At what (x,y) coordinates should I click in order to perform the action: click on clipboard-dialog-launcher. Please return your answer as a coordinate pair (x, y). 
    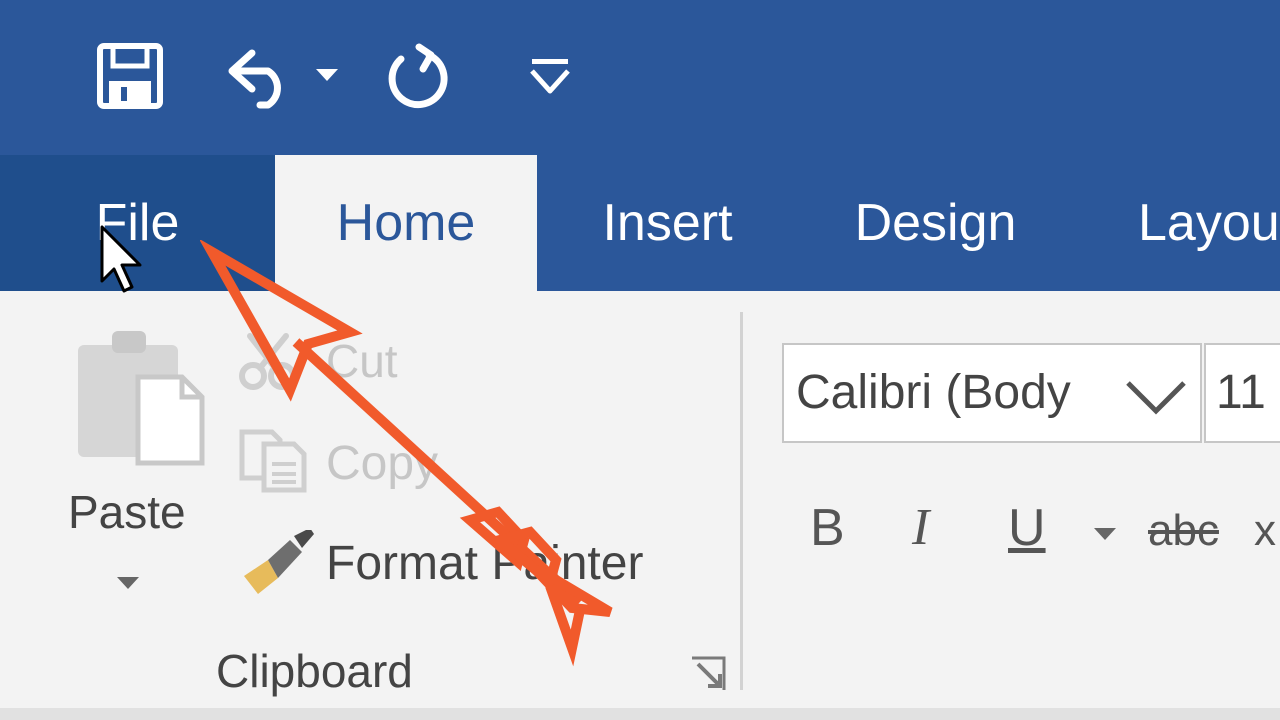
    Looking at the image, I should click on (708, 674).